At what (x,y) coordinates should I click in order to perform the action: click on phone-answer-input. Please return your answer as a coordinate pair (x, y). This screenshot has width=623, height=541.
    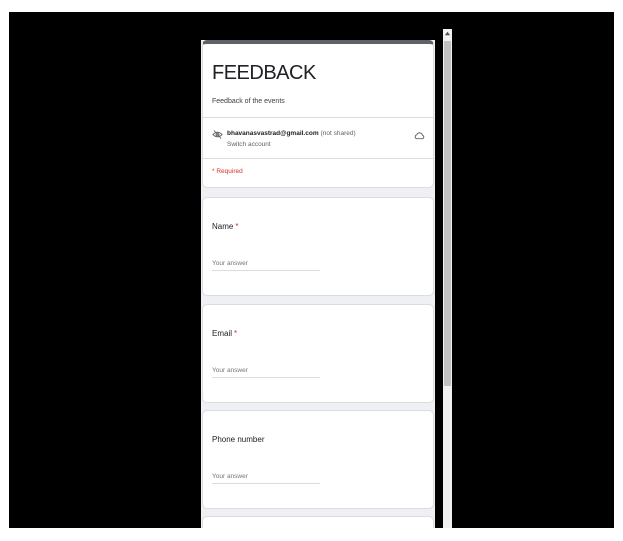
    Looking at the image, I should click on (266, 476).